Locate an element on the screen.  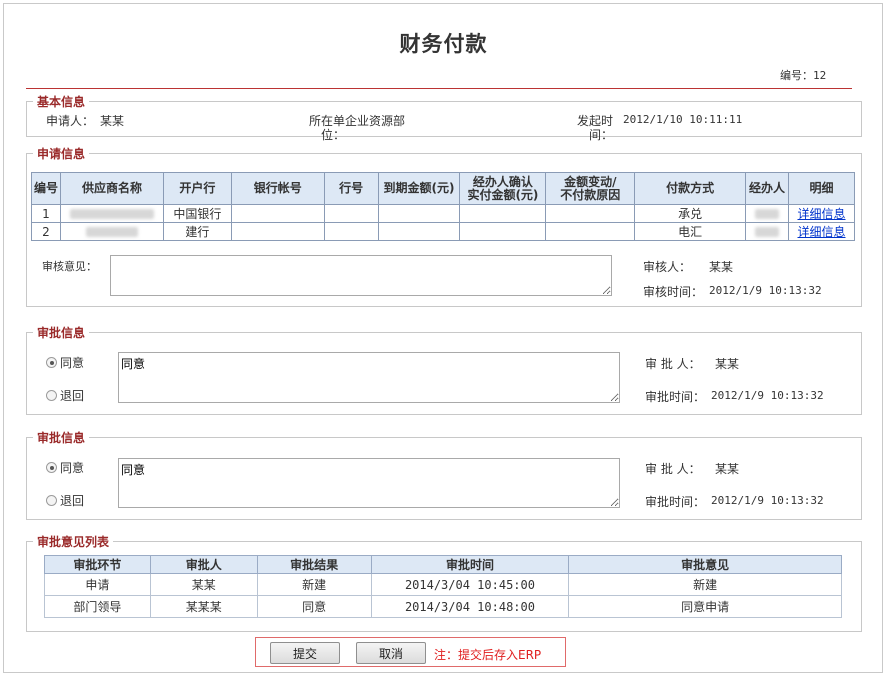
col-header: 到期金额(元) is located at coordinates (419, 188).